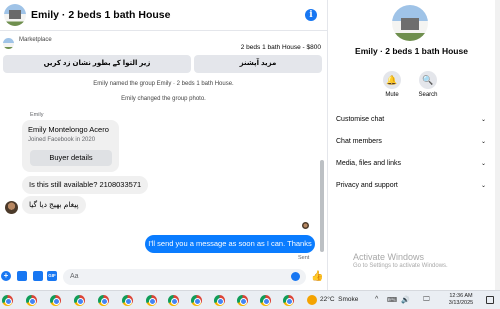 The image size is (500, 309). What do you see at coordinates (428, 80) in the screenshot?
I see `search-icon: 🔍` at bounding box center [428, 80].